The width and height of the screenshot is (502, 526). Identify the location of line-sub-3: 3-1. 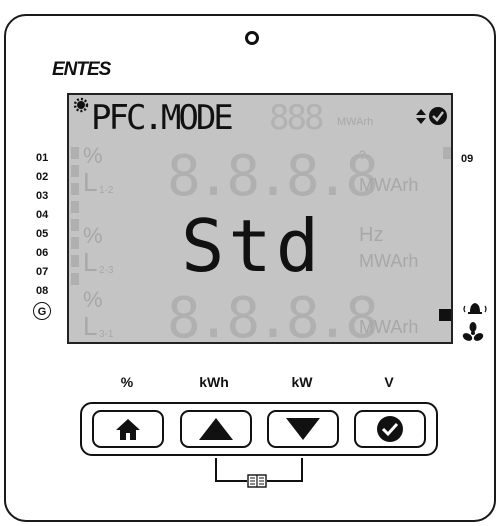
(106, 334).